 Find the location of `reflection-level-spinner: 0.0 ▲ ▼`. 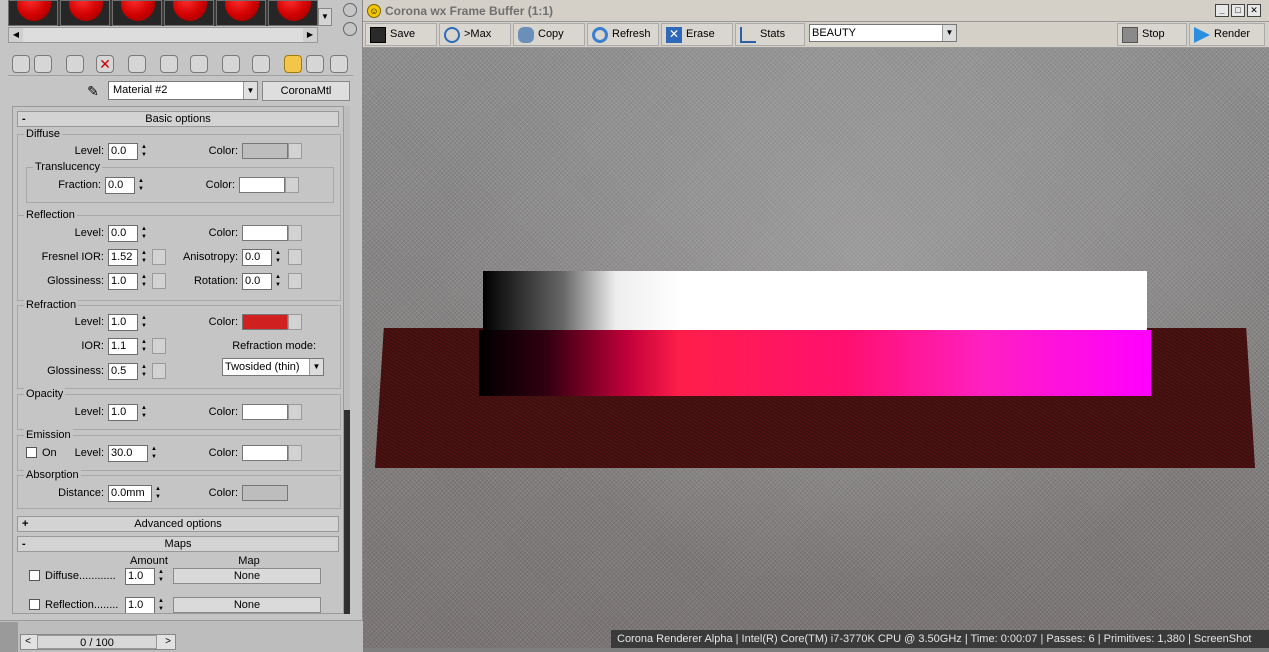

reflection-level-spinner: 0.0 ▲ ▼ is located at coordinates (130, 233).